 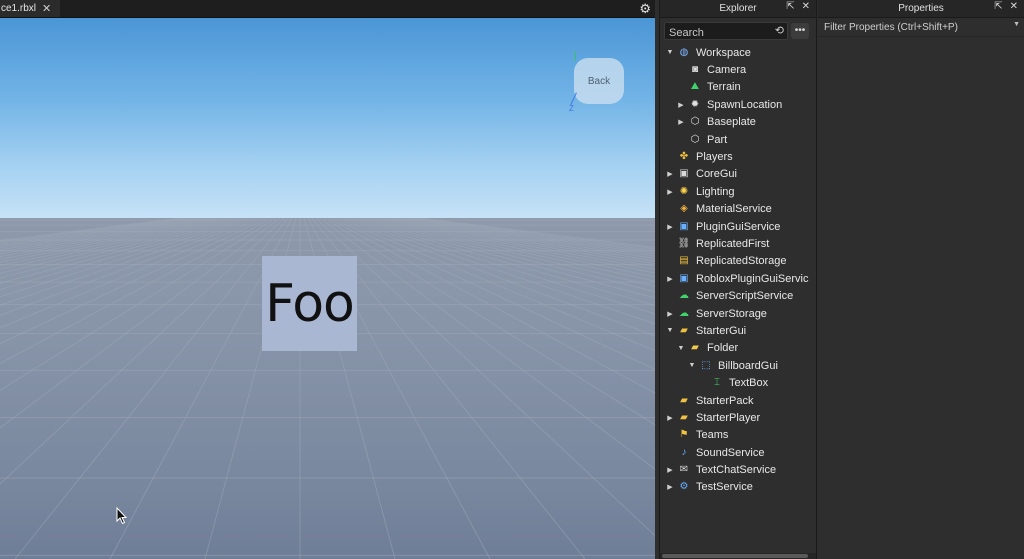 What do you see at coordinates (684, 191) in the screenshot?
I see `lighting-icon: ✺` at bounding box center [684, 191].